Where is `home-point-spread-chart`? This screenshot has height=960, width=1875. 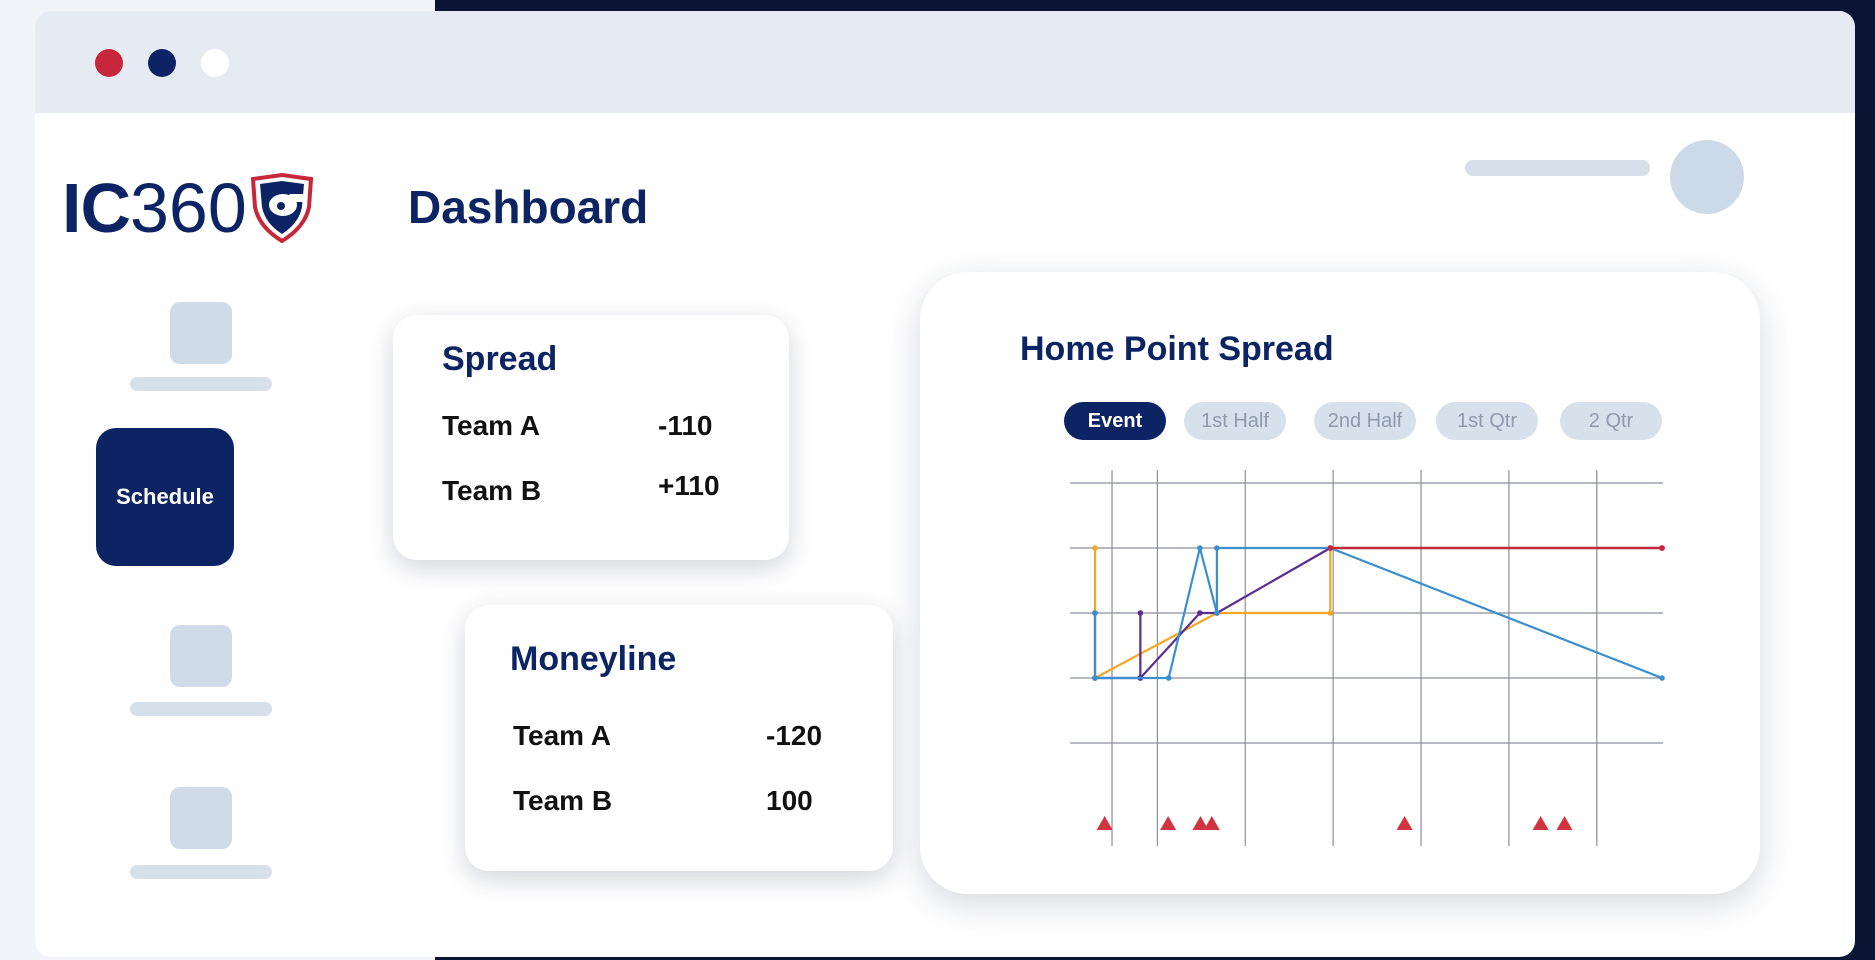
home-point-spread-chart is located at coordinates (1367, 658).